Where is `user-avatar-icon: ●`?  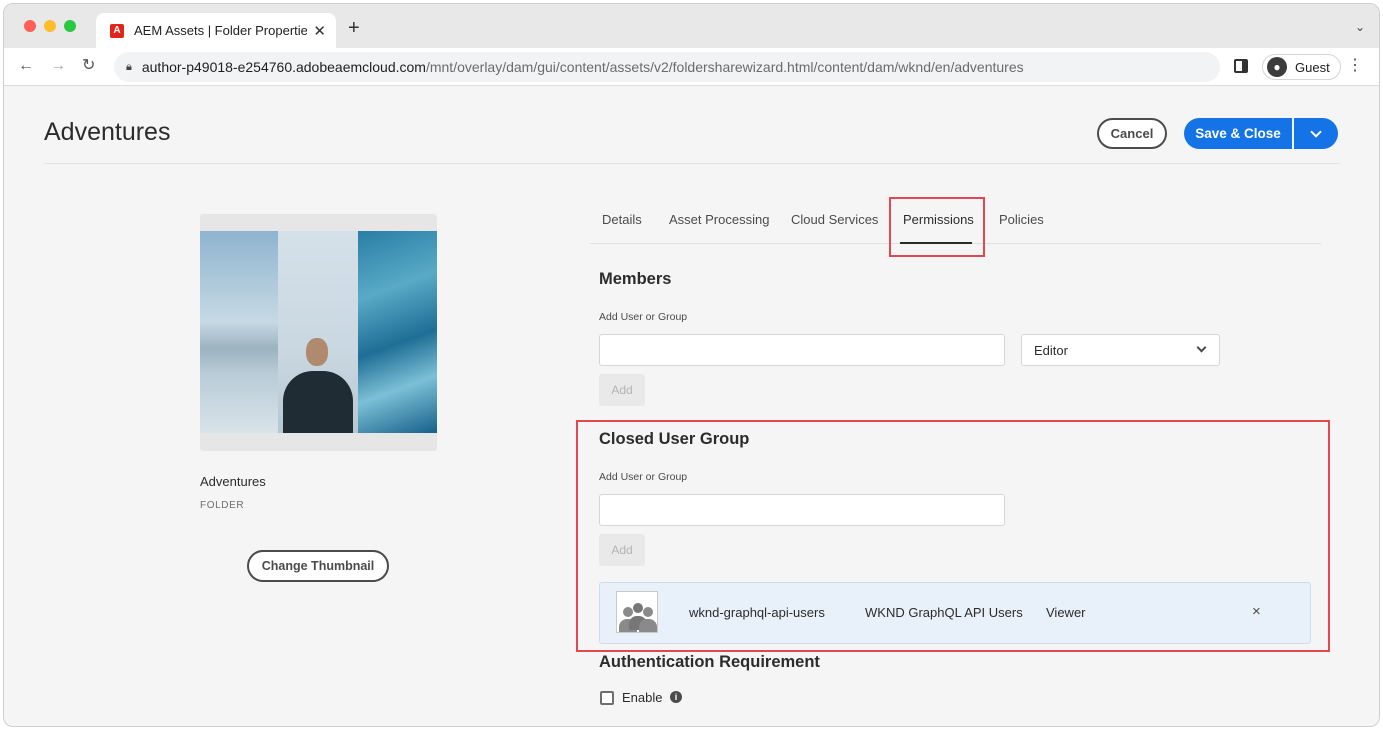
user-avatar-icon: ● is located at coordinates (1277, 67).